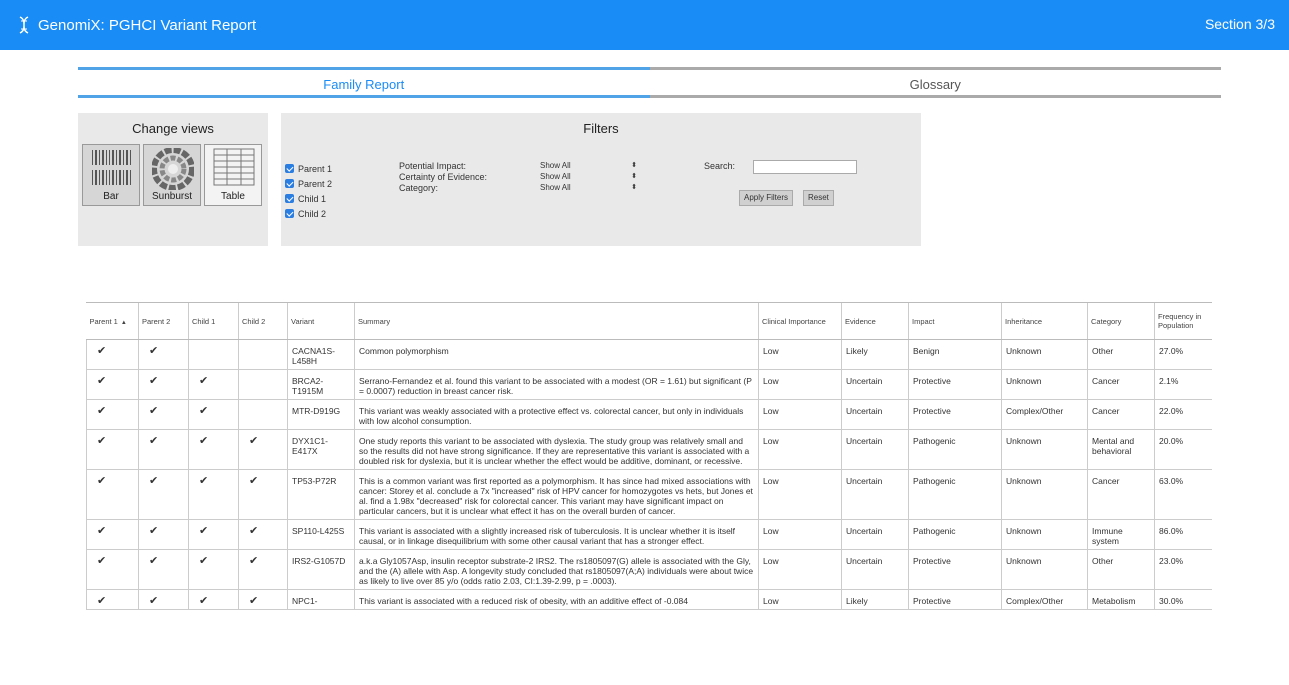 This screenshot has width=1289, height=685. What do you see at coordinates (163, 321) in the screenshot?
I see `column-header-parent2: Parent 2` at bounding box center [163, 321].